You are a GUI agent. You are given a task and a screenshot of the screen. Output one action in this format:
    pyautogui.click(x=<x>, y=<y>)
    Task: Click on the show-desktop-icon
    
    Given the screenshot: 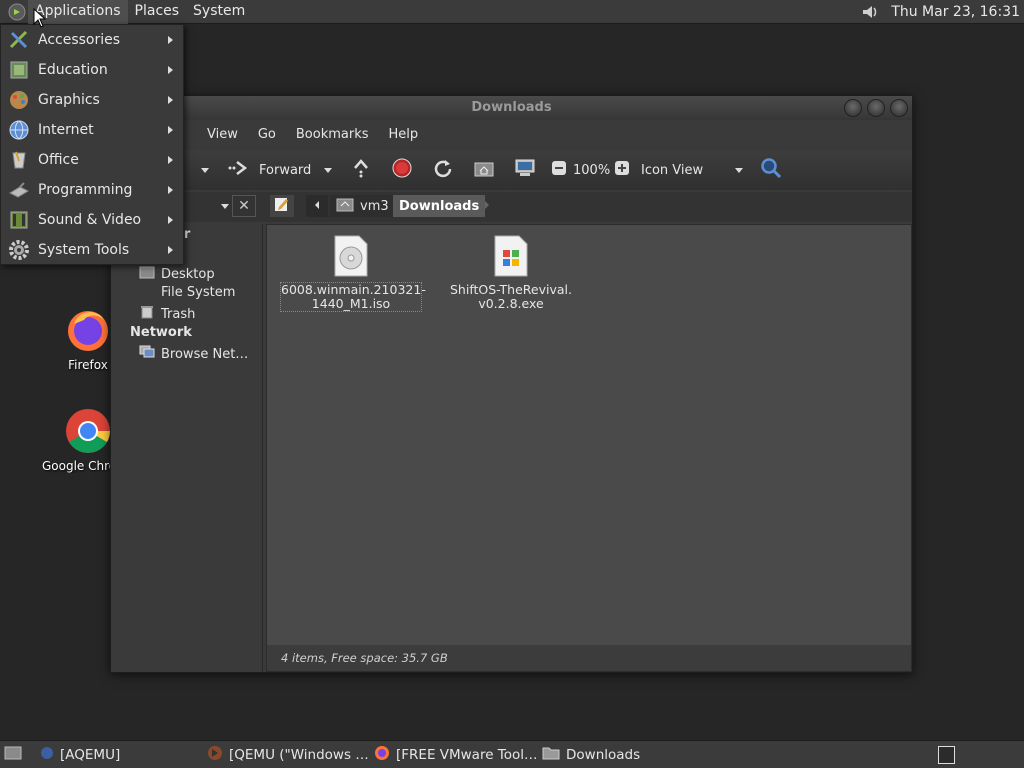 What is the action you would take?
    pyautogui.click(x=13, y=755)
    